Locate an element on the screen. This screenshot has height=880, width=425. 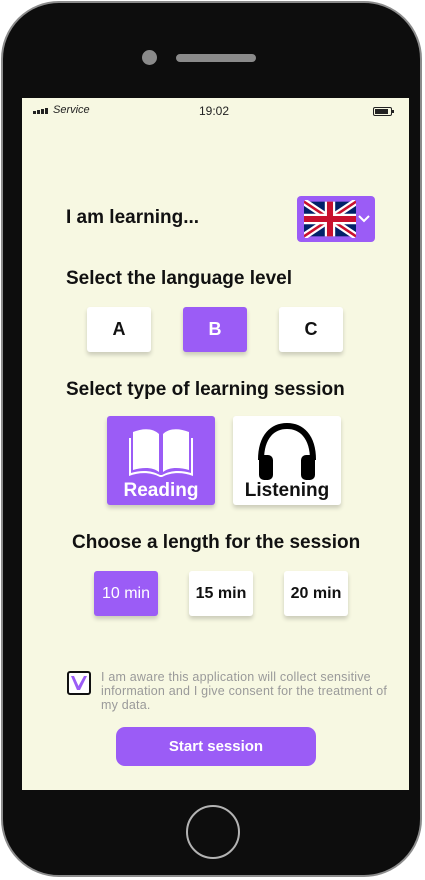
status-time: 19:02 is located at coordinates (214, 111).